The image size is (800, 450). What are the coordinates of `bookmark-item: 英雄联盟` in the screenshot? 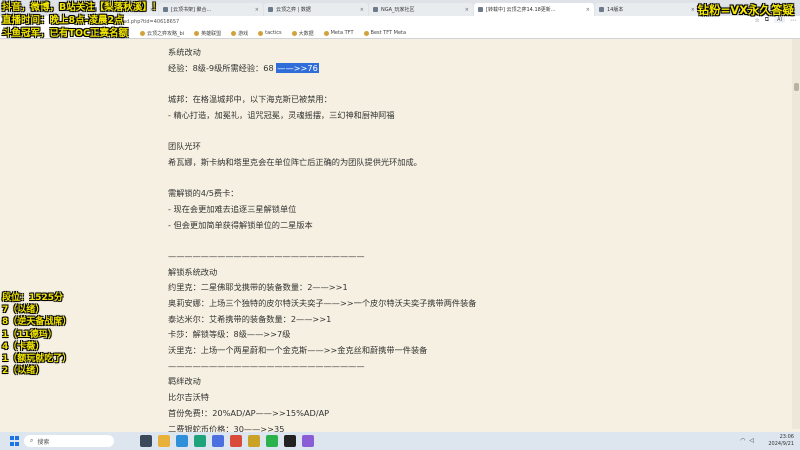 It's located at (207, 33).